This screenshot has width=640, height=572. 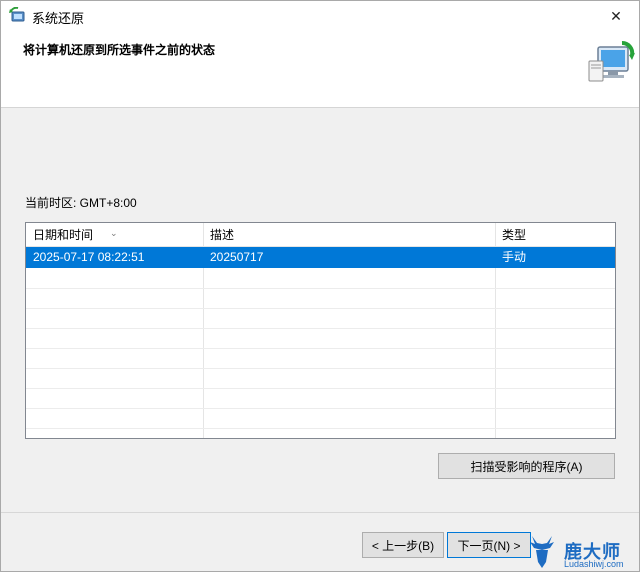 I want to click on list-header: 日期和时间 ⌄ 描述 类型, so click(x=320, y=235).